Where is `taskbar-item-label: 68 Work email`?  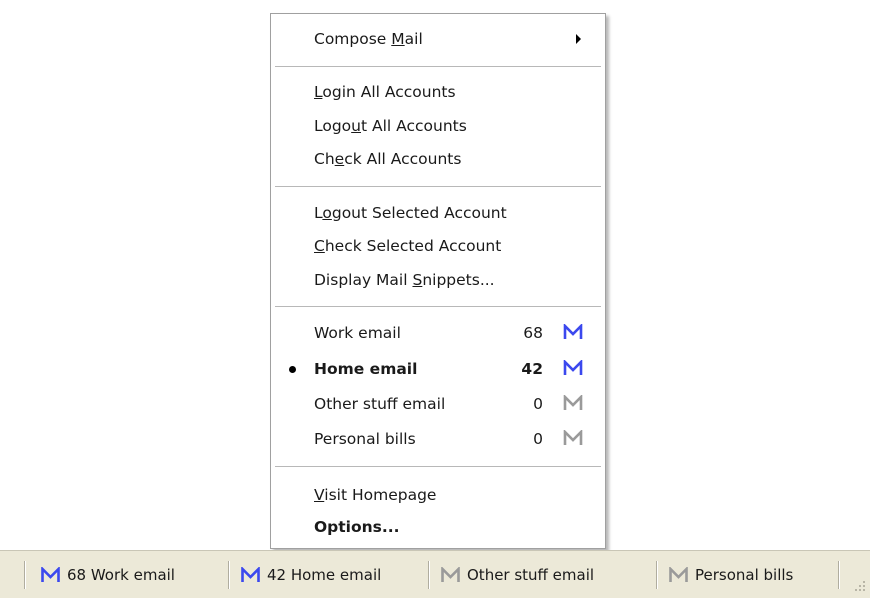
taskbar-item-label: 68 Work email is located at coordinates (121, 575).